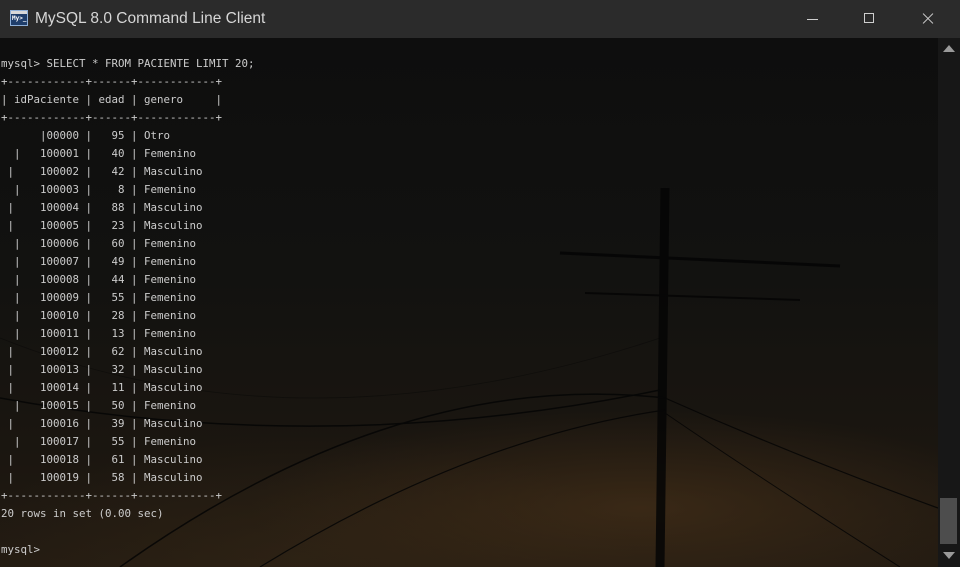 The height and width of the screenshot is (567, 960). What do you see at coordinates (86, 135) in the screenshot?
I see `table-row: |00000 | 95 | Otro` at bounding box center [86, 135].